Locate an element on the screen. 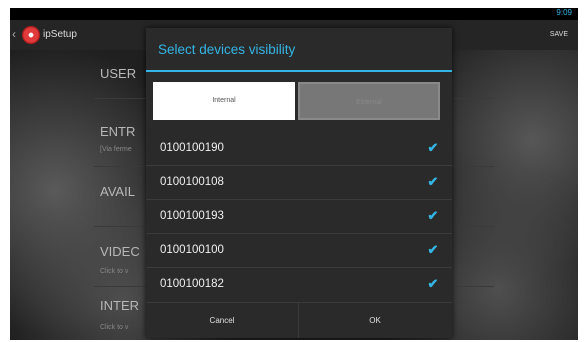 Image resolution: width=584 pixels, height=342 pixels. device-id: 0100100108 is located at coordinates (192, 182).